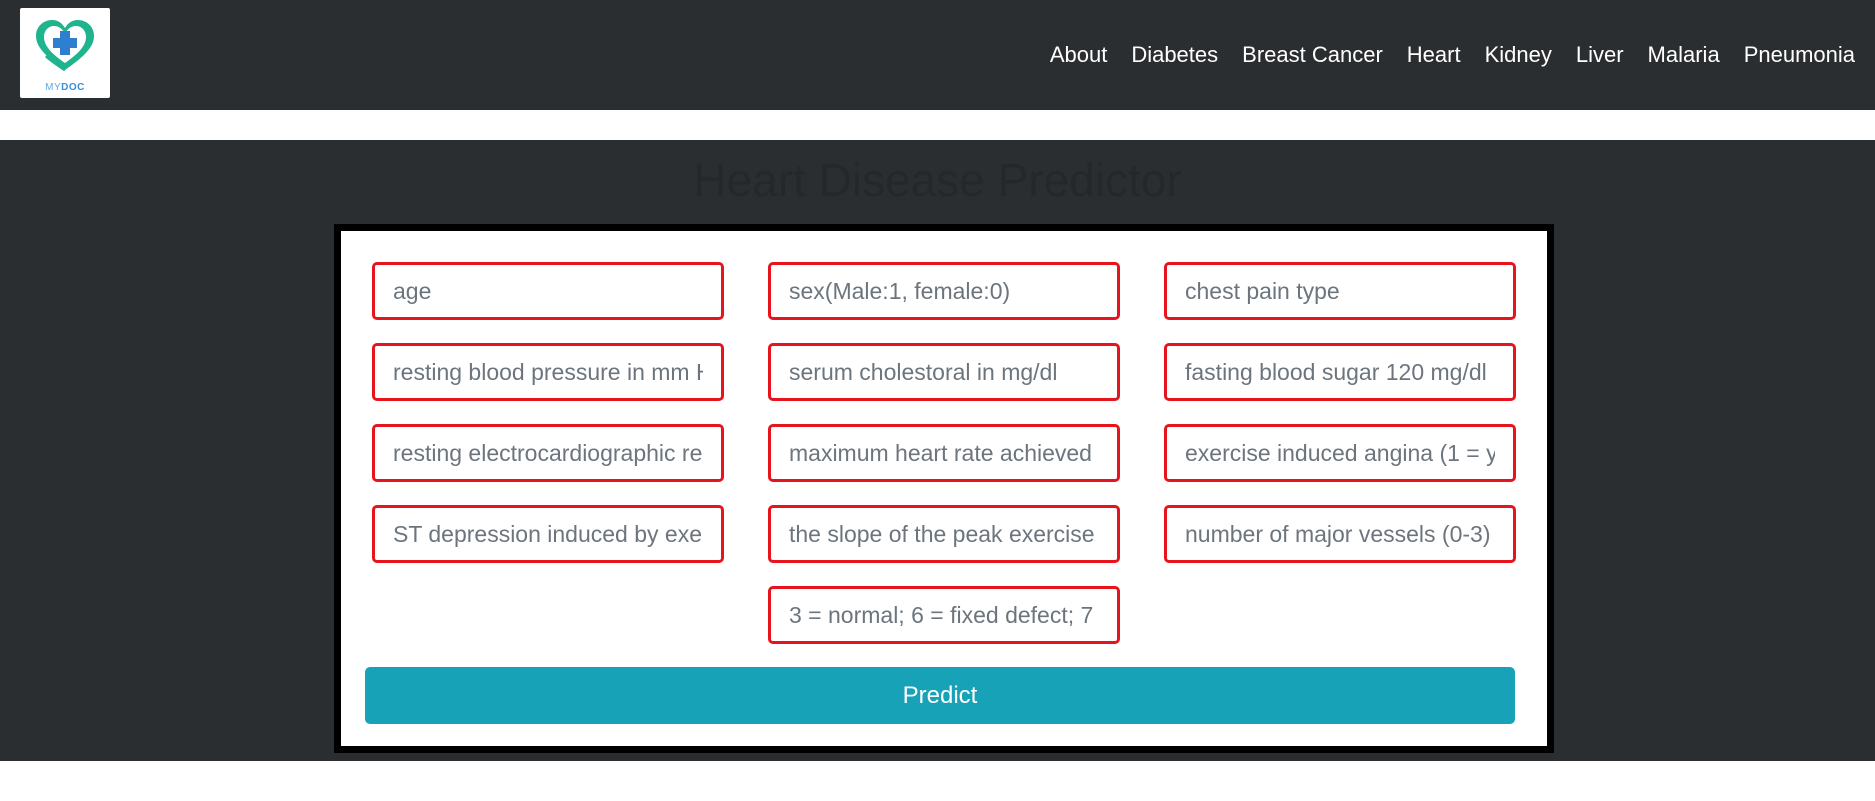 The height and width of the screenshot is (801, 1875). Describe the element at coordinates (548, 291) in the screenshot. I see `age-field` at that location.